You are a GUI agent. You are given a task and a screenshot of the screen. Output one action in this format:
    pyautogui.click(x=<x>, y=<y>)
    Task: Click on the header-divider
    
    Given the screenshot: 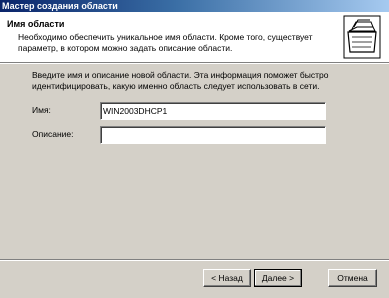 What is the action you would take?
    pyautogui.click(x=194, y=63)
    